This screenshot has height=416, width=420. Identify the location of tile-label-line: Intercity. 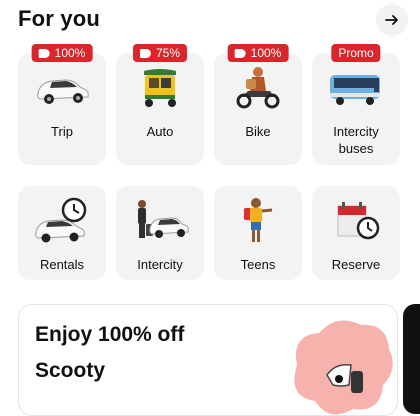
(356, 131).